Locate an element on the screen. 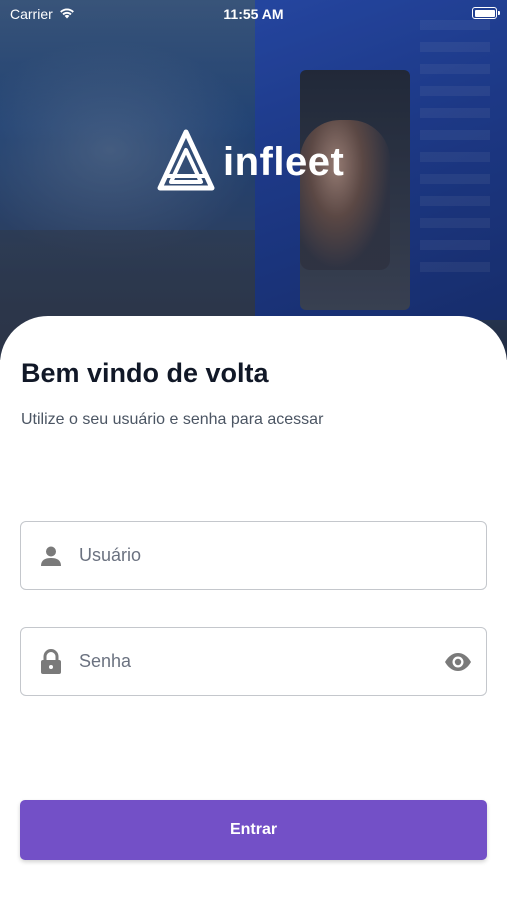  page-title: Bem vindo de volta is located at coordinates (145, 373).